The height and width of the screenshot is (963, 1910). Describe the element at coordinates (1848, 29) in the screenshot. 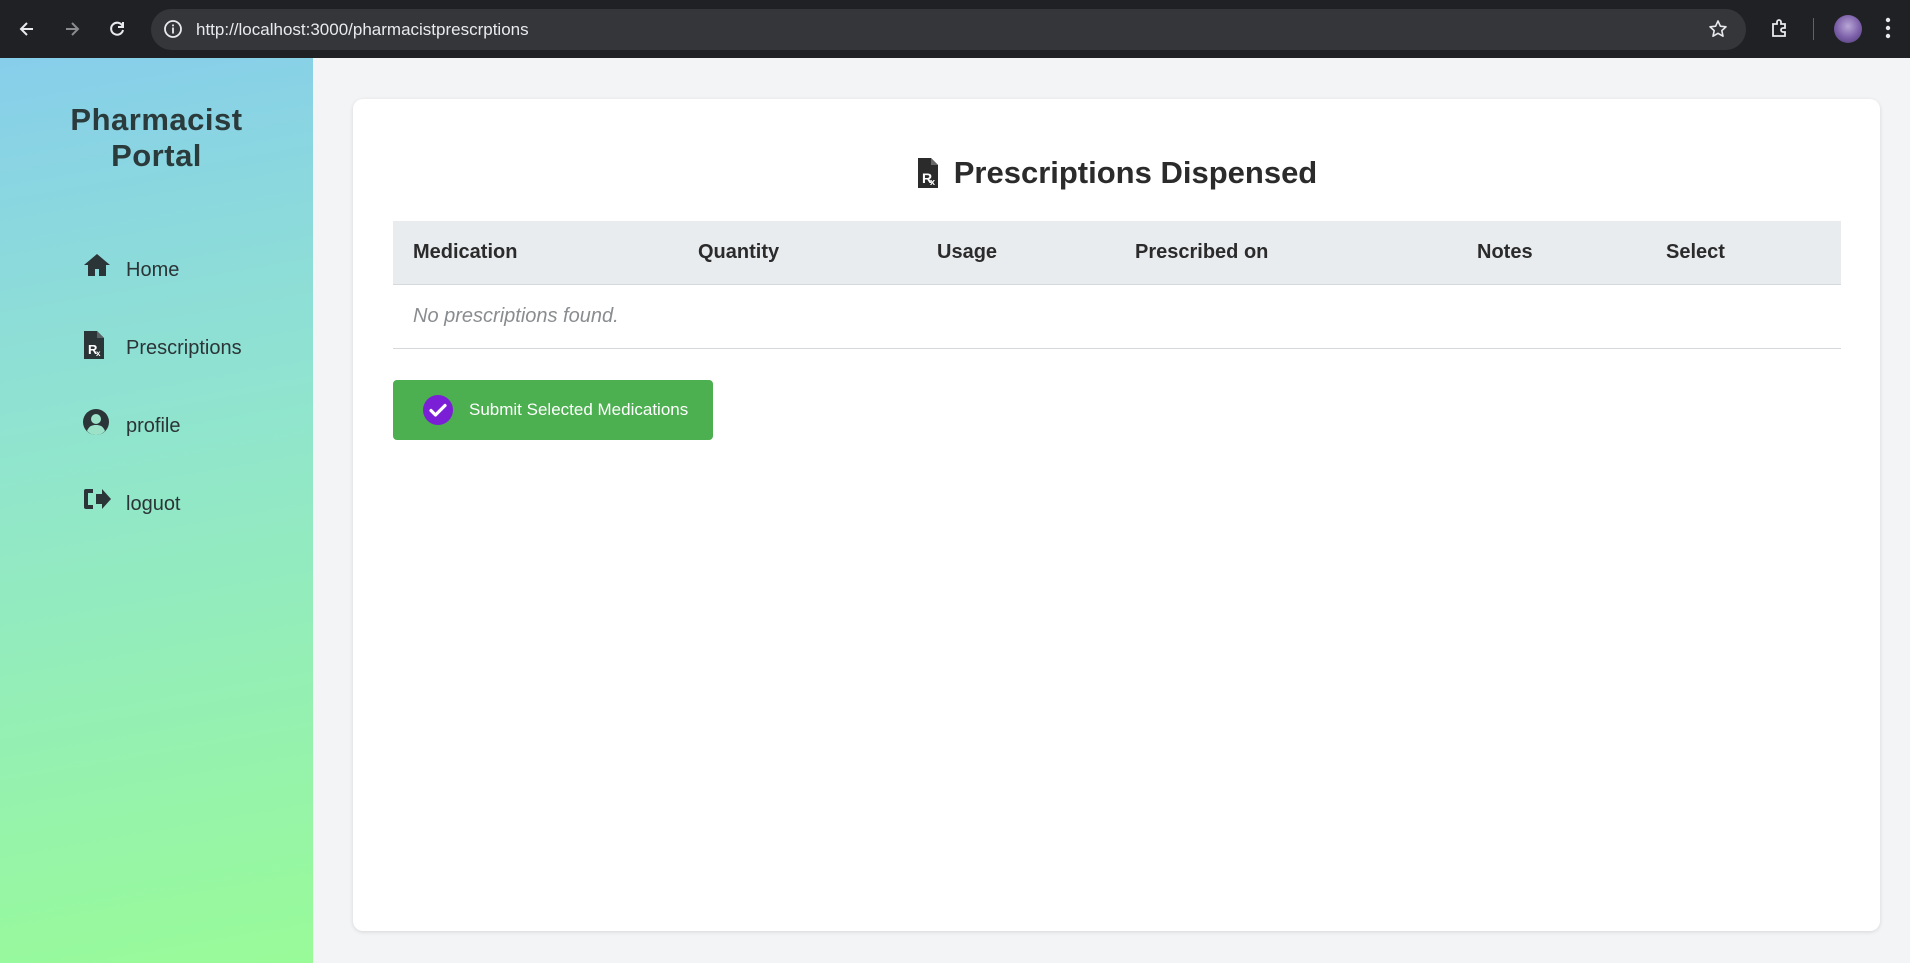

I see `profile-avatar` at that location.